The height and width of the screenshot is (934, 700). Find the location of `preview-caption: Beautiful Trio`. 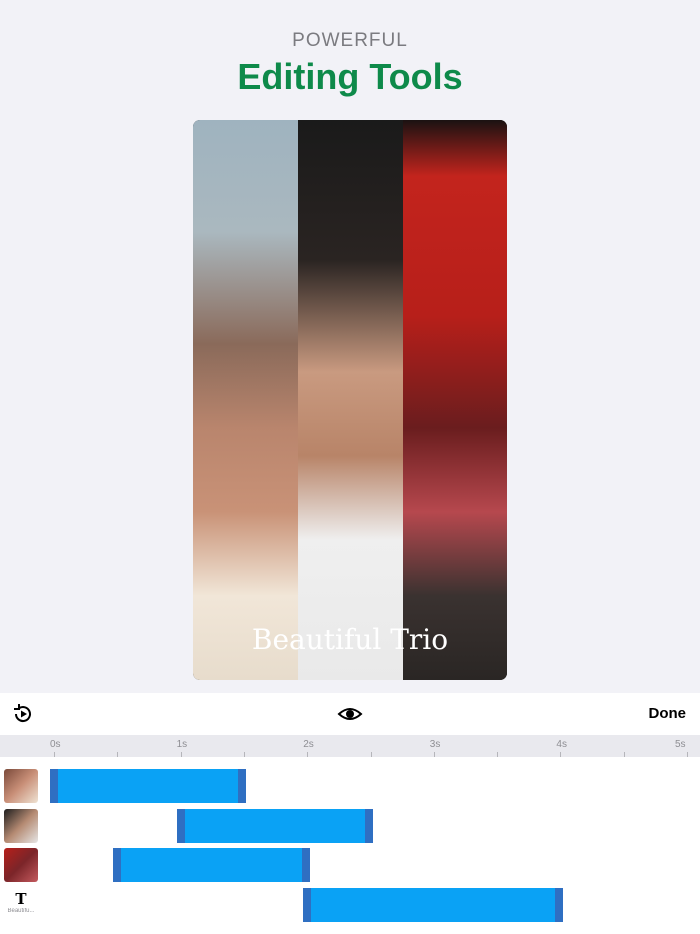

preview-caption: Beautiful Trio is located at coordinates (350, 639).